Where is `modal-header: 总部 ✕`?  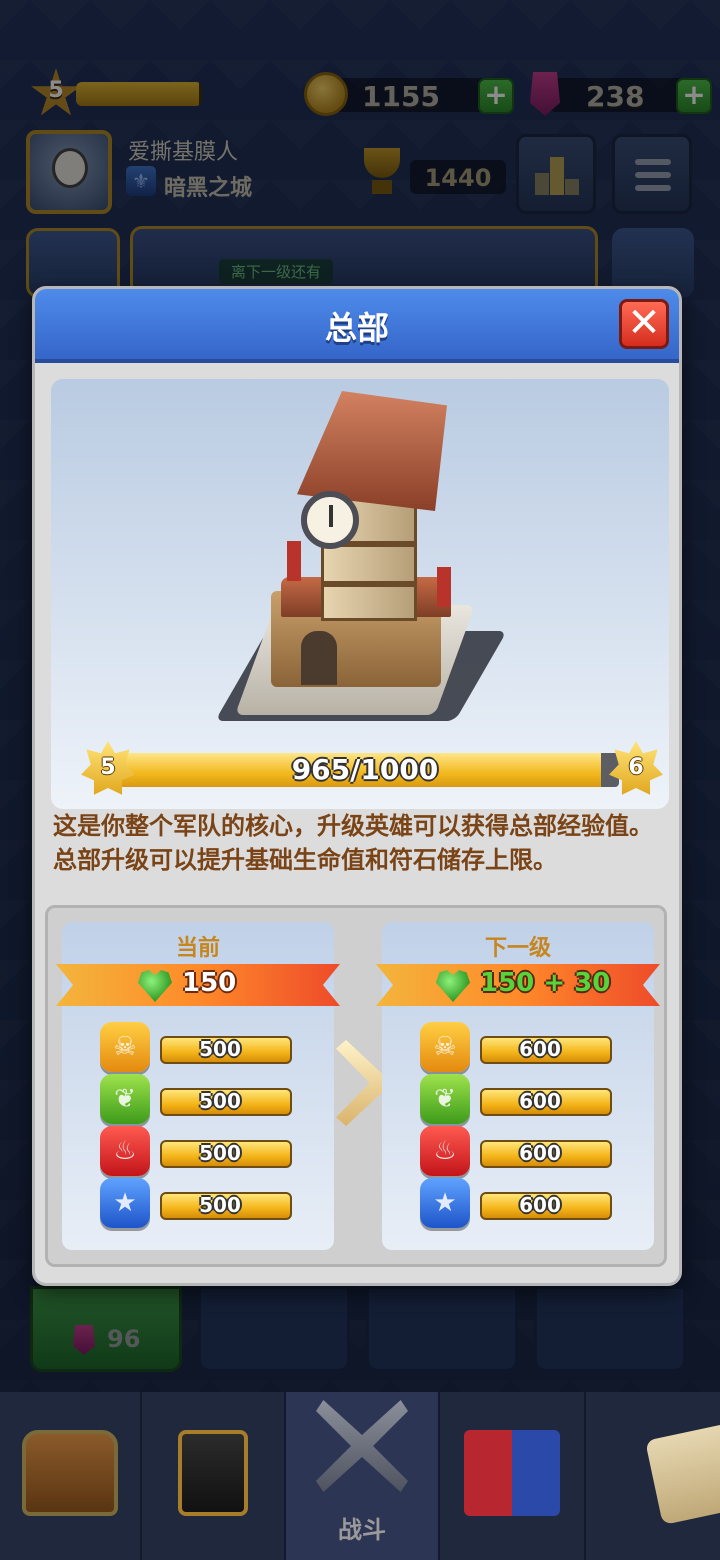
modal-header: 总部 ✕ is located at coordinates (357, 326).